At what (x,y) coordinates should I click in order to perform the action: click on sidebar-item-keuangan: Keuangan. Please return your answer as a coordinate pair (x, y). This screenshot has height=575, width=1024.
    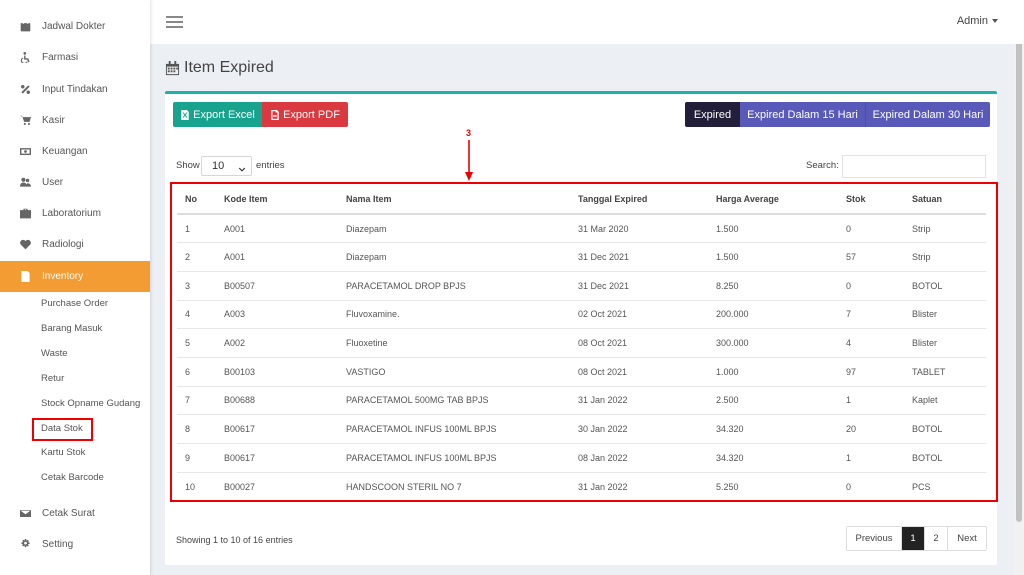
    Looking at the image, I should click on (75, 151).